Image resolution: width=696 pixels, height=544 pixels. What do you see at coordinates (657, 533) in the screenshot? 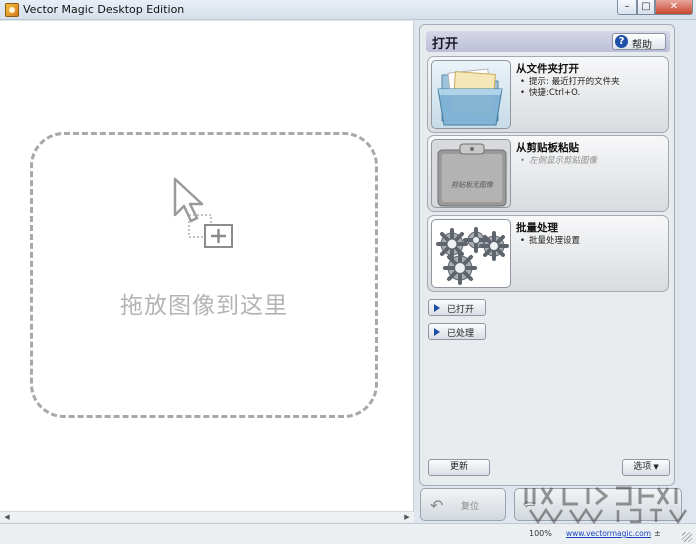
I see `status-indicator: ±` at bounding box center [657, 533].